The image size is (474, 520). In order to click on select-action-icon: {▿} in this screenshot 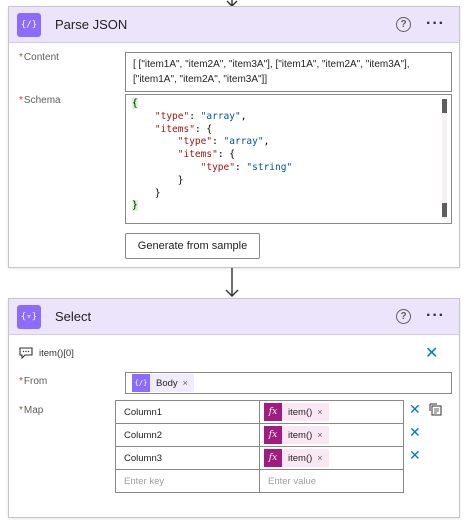, I will do `click(29, 316)`.